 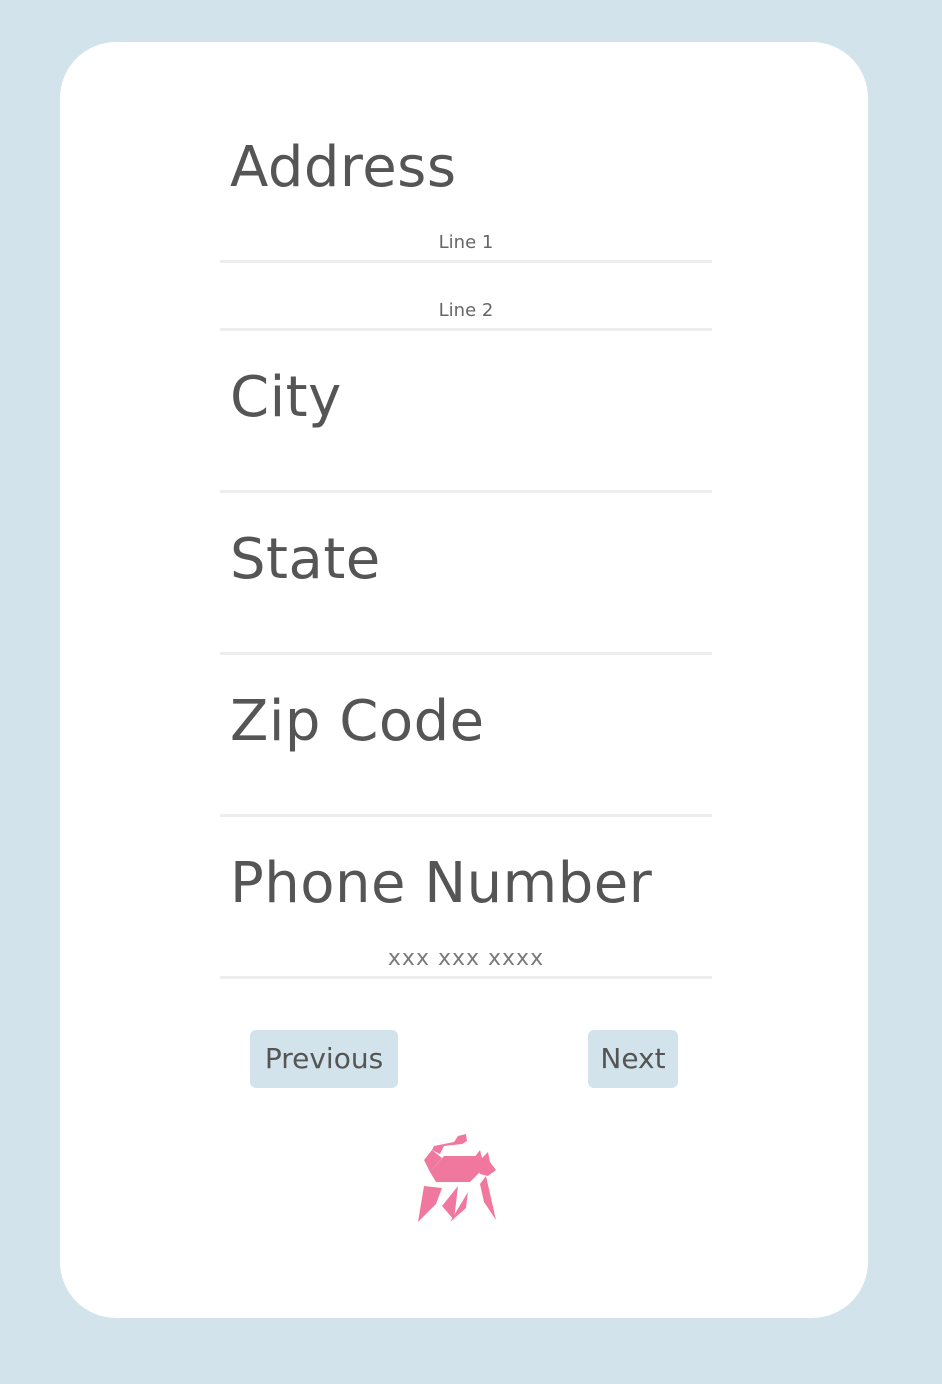 What do you see at coordinates (633, 1059) in the screenshot?
I see `next-button: Next` at bounding box center [633, 1059].